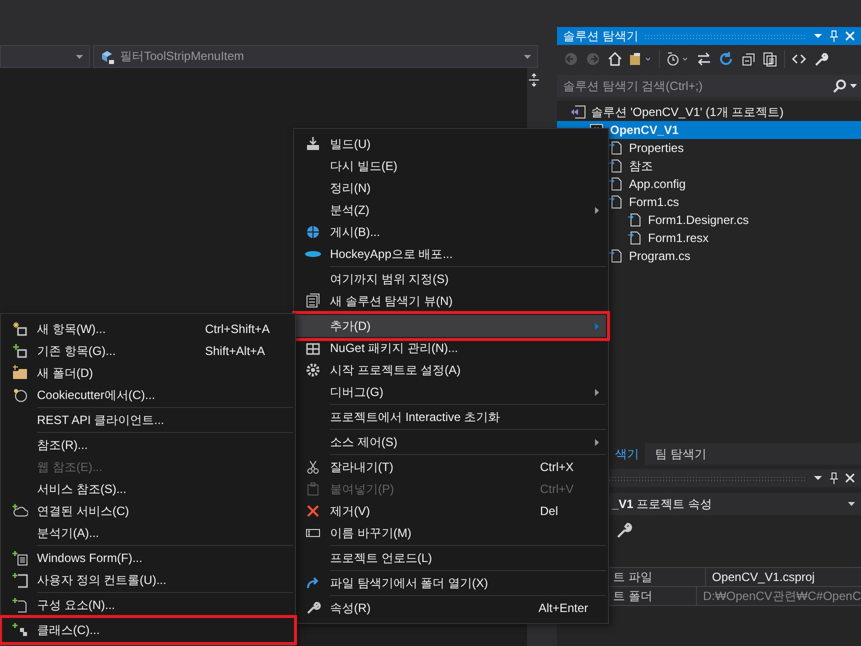 This screenshot has width=861, height=646. I want to click on member-dropdown: 필터ToolStripMenuItem, so click(315, 56).